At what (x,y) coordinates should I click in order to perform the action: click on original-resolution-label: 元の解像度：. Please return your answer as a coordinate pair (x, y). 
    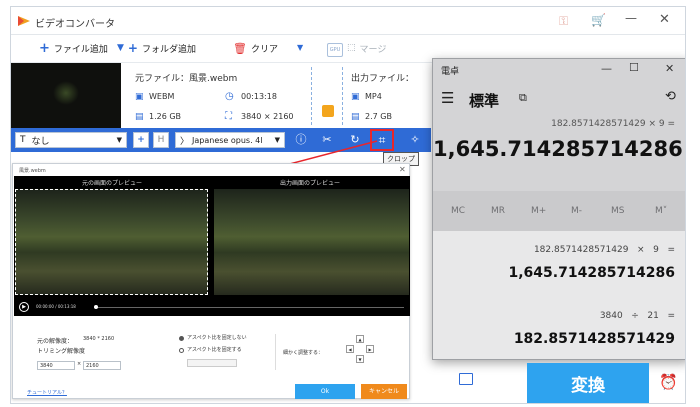
    Looking at the image, I should click on (55, 341).